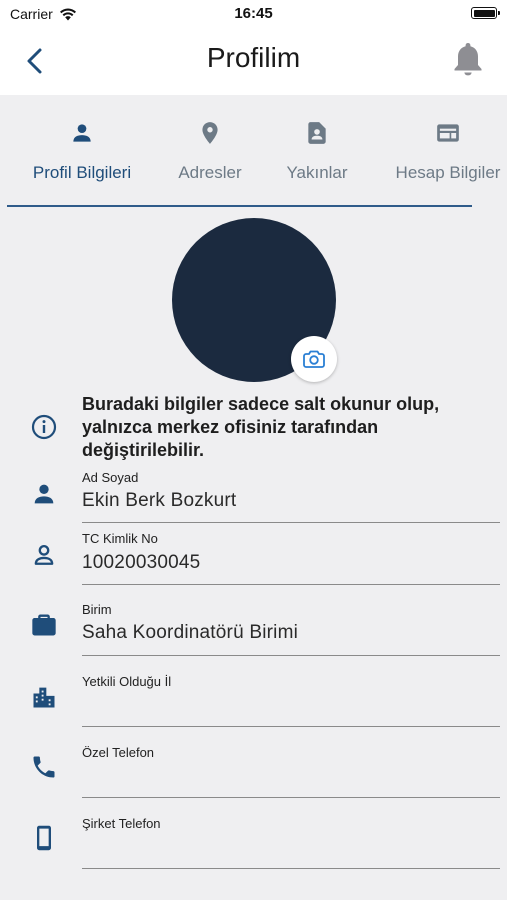 The width and height of the screenshot is (507, 900). I want to click on unit-value: Saha Koordinatörü Birimi, so click(190, 632).